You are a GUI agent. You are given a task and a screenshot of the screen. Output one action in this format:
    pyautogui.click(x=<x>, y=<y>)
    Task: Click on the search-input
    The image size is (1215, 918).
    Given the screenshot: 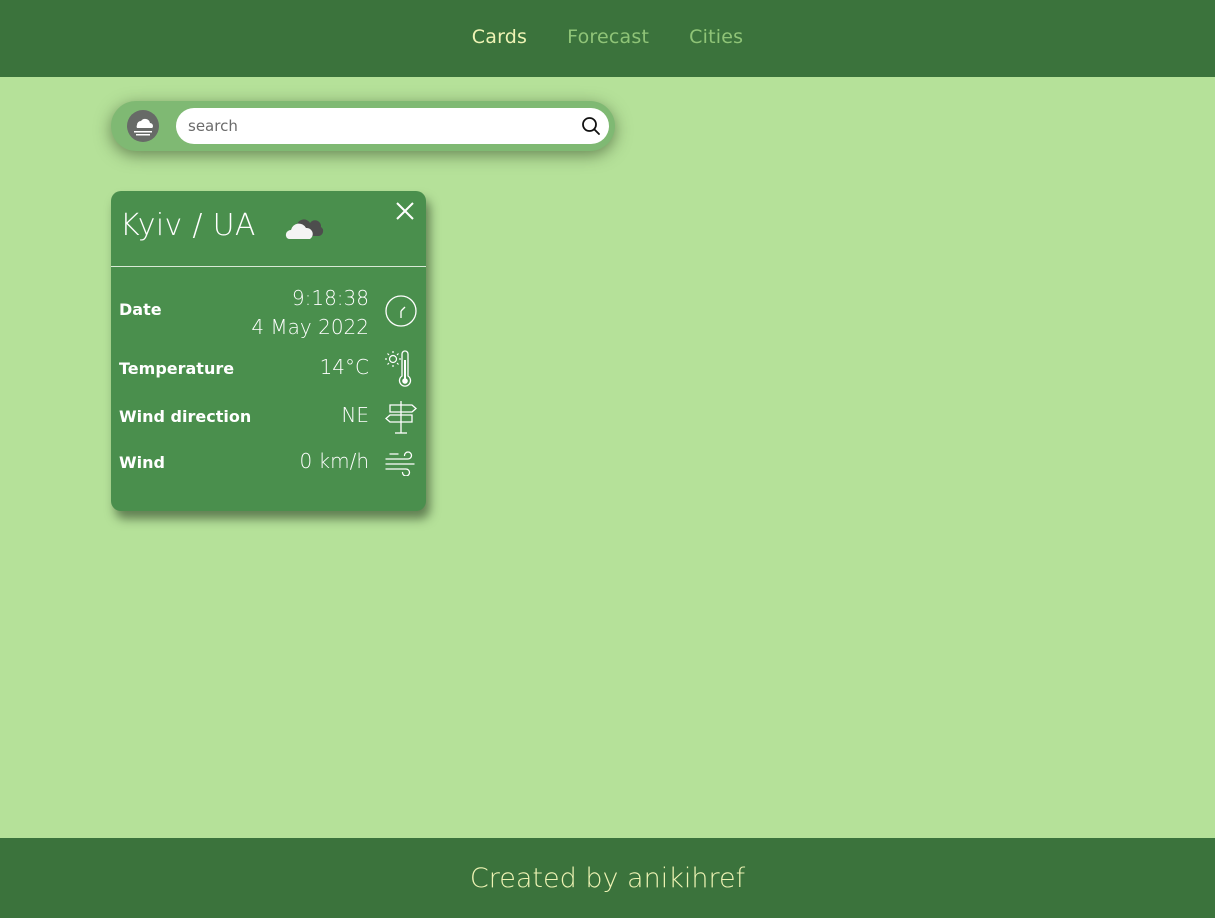 What is the action you would take?
    pyautogui.click(x=392, y=126)
    